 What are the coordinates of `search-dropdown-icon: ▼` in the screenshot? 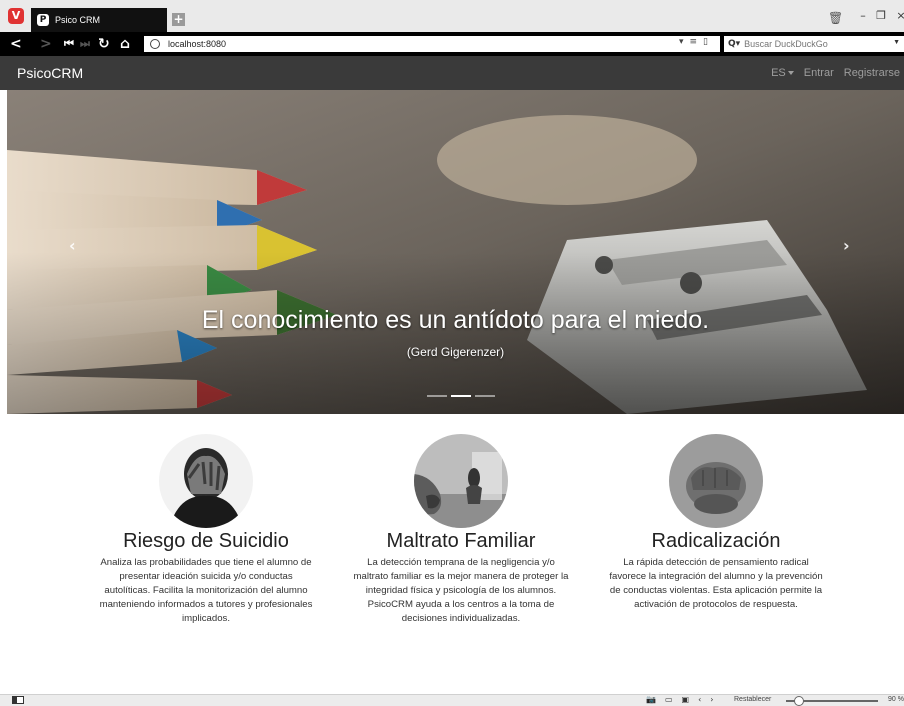 It's located at (896, 42).